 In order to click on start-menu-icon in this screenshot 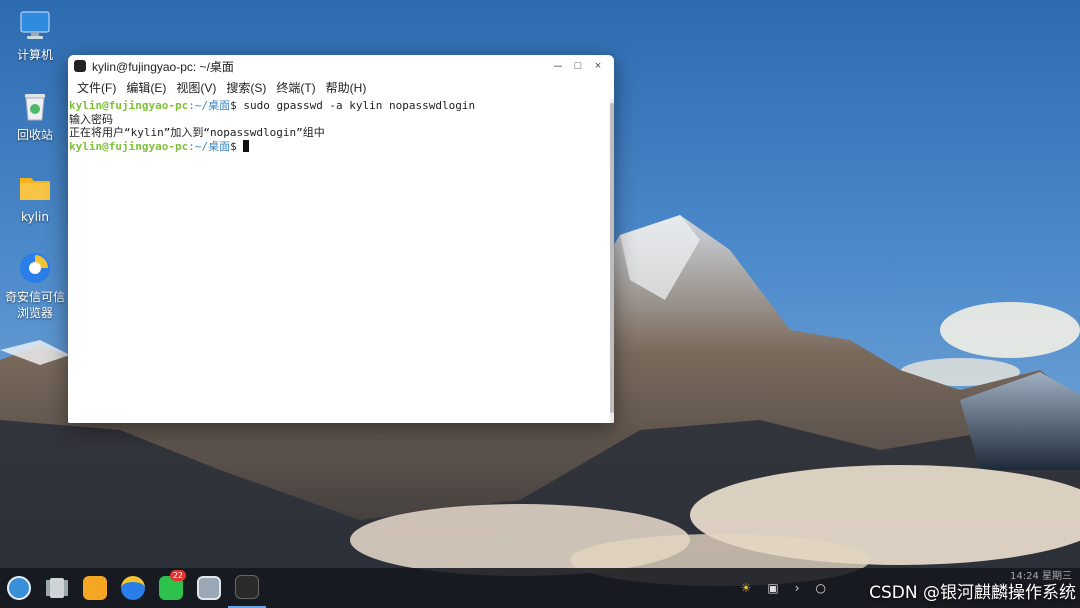, I will do `click(19, 588)`.